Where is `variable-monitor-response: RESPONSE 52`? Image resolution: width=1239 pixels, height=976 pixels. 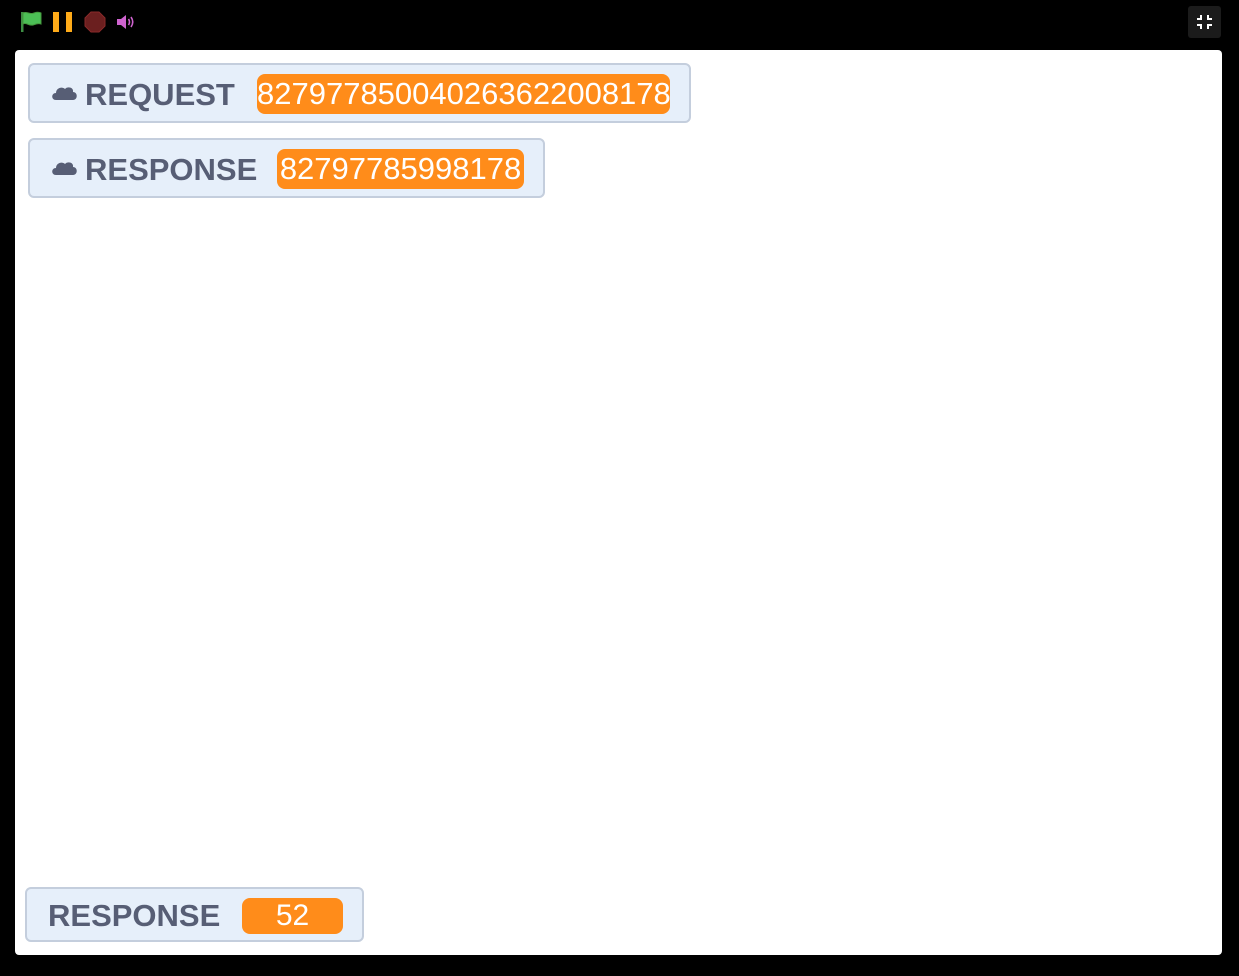
variable-monitor-response: RESPONSE 52 is located at coordinates (194, 914).